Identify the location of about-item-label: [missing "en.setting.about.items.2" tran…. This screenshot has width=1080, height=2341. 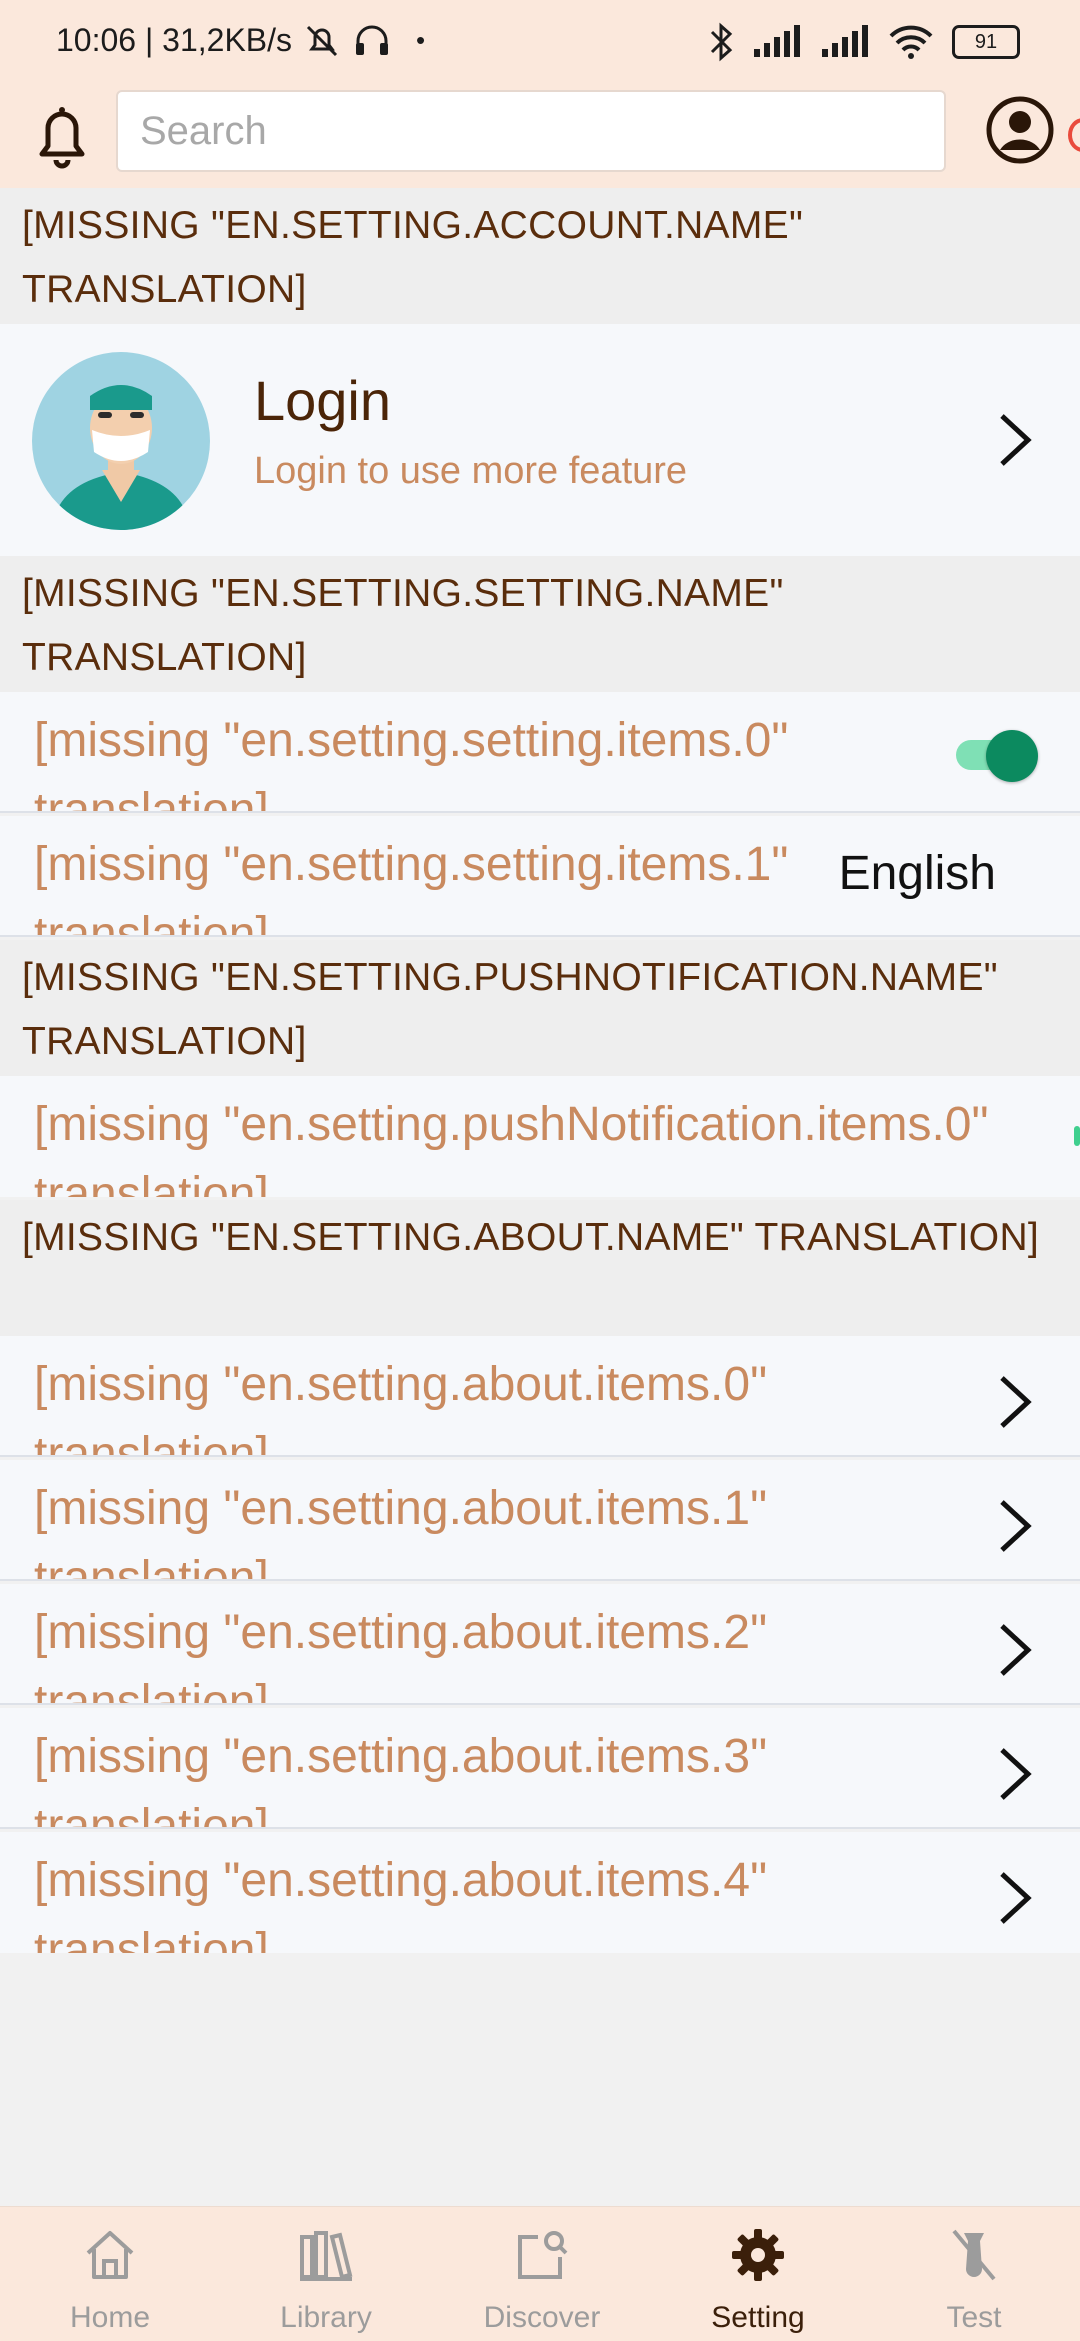
(401, 1655).